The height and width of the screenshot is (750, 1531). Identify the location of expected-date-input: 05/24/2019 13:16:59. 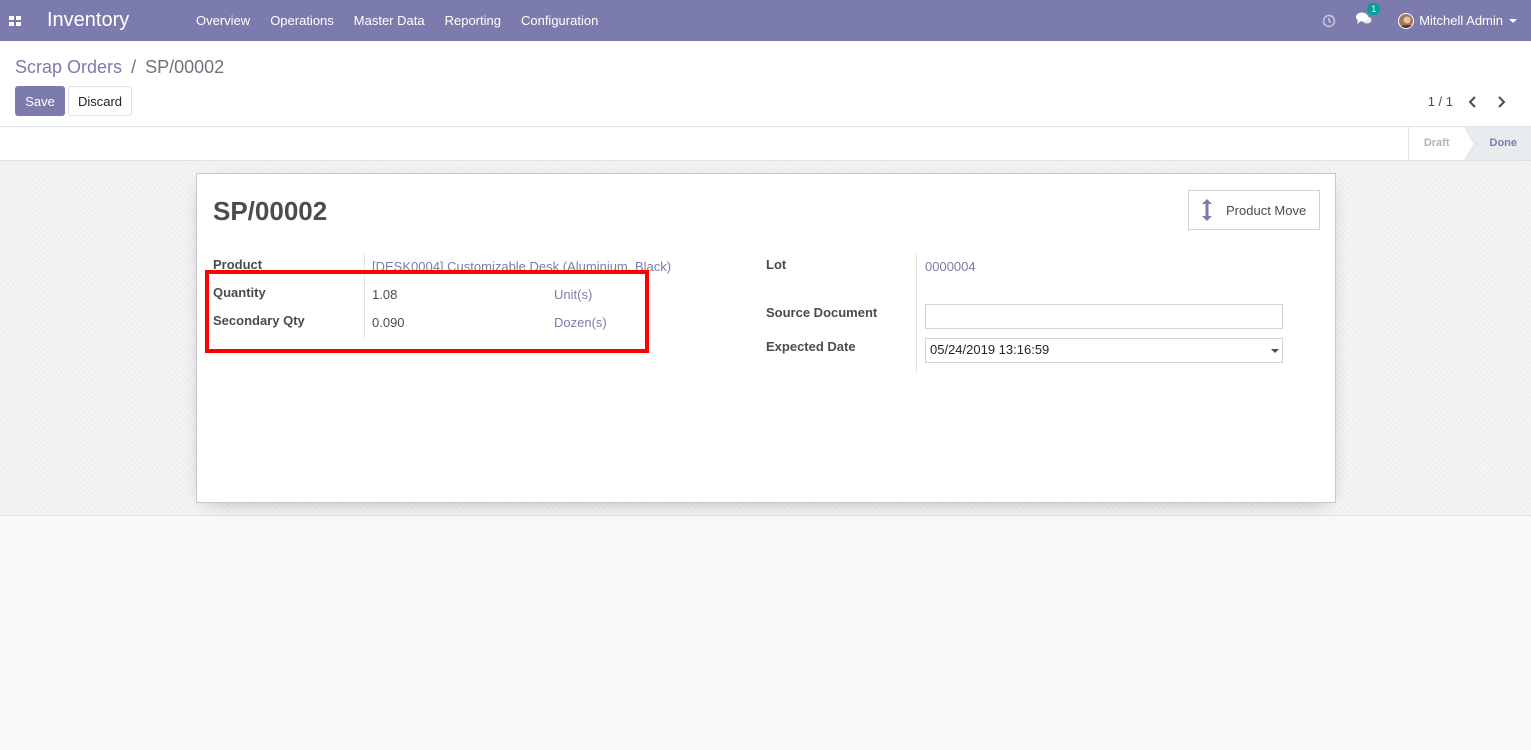
(1104, 350).